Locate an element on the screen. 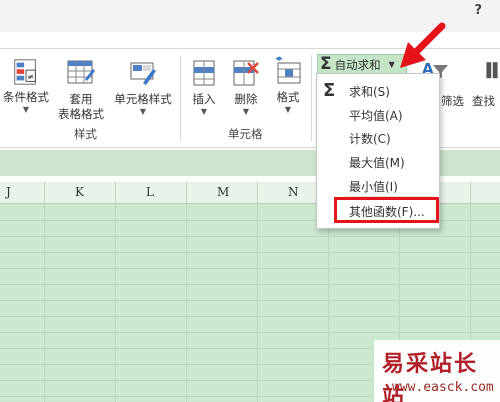 The height and width of the screenshot is (402, 500). insert-label: 插入 is located at coordinates (204, 99).